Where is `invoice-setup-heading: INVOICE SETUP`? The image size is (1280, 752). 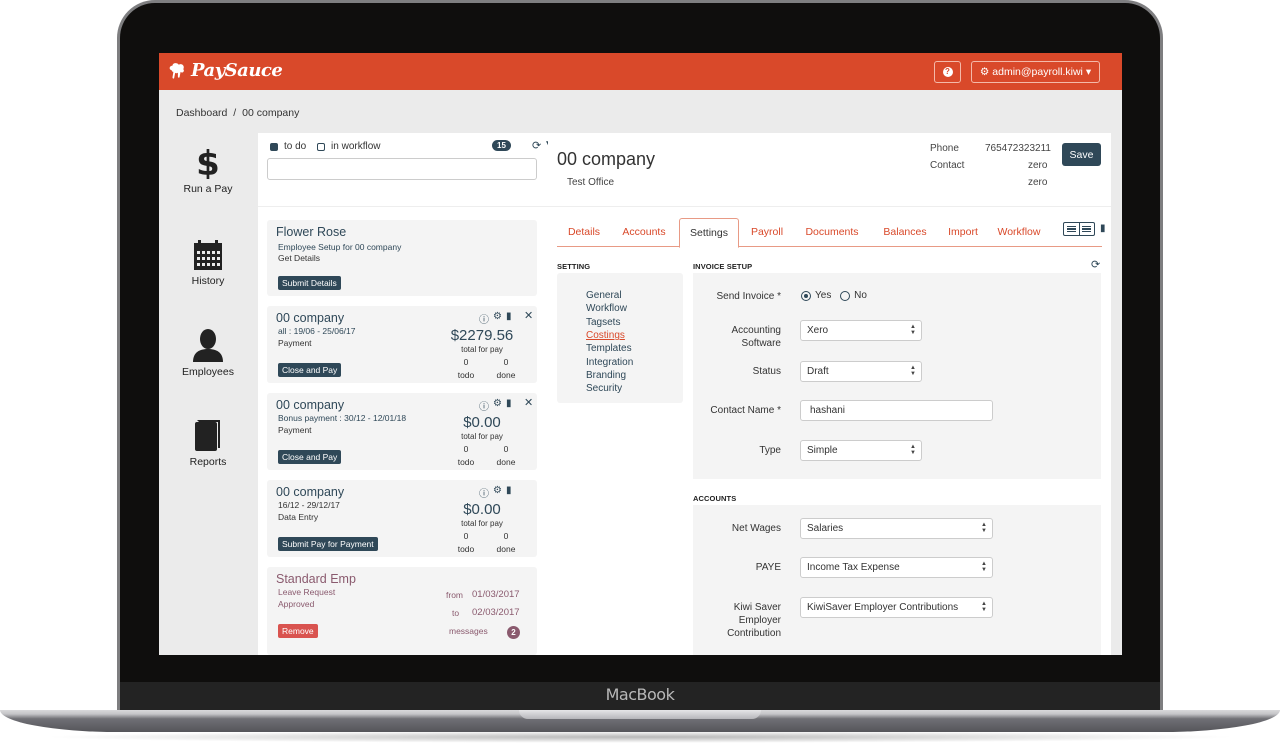
invoice-setup-heading: INVOICE SETUP is located at coordinates (723, 266).